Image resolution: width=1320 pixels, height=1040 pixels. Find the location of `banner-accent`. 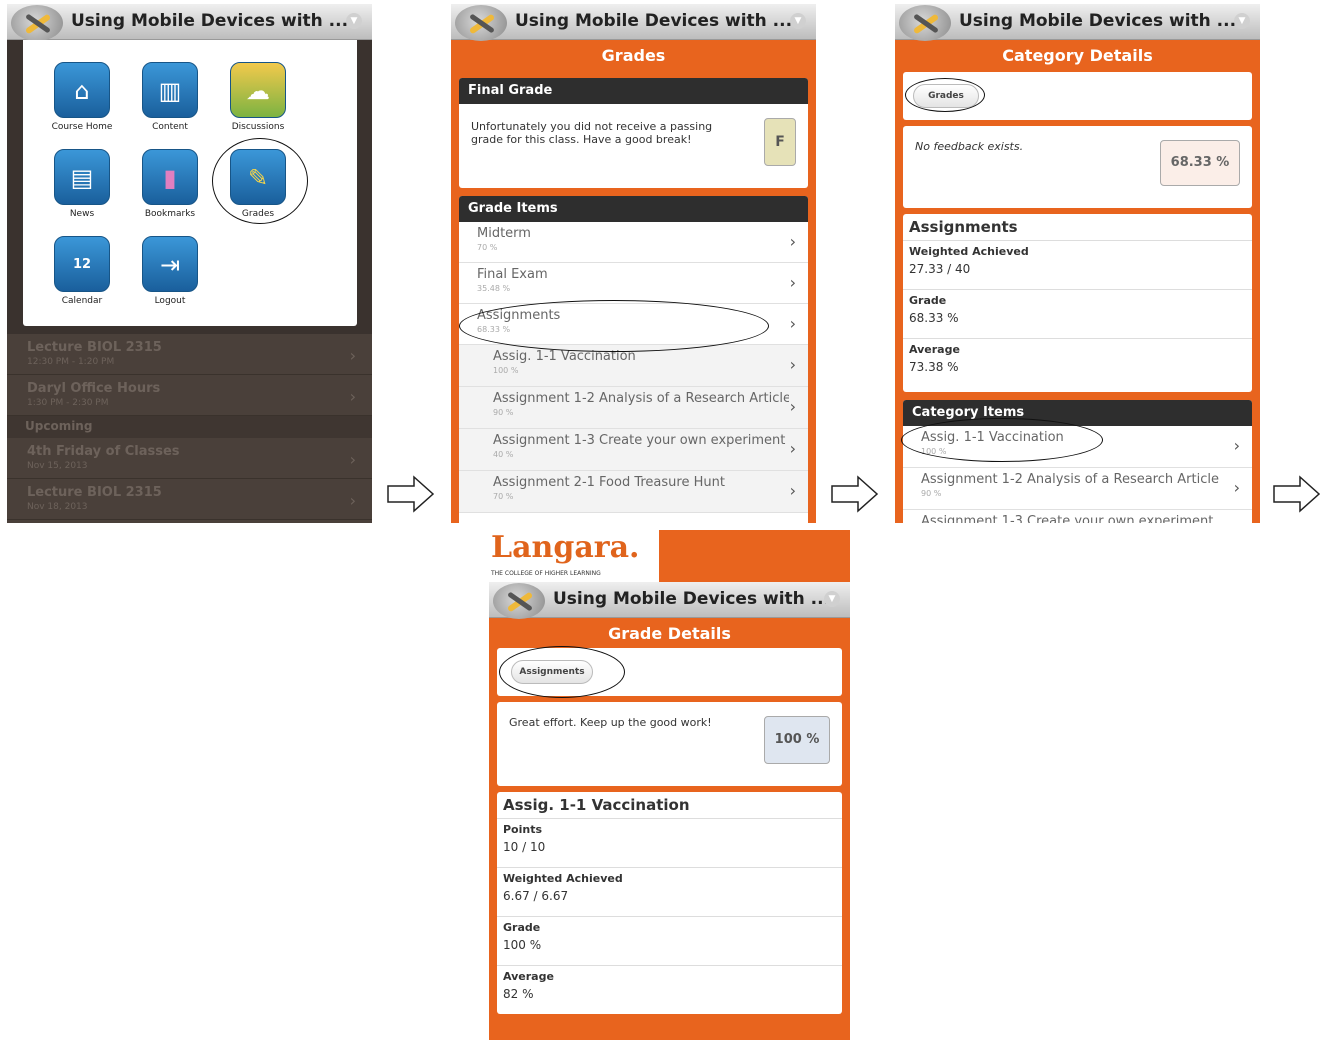

banner-accent is located at coordinates (754, 556).